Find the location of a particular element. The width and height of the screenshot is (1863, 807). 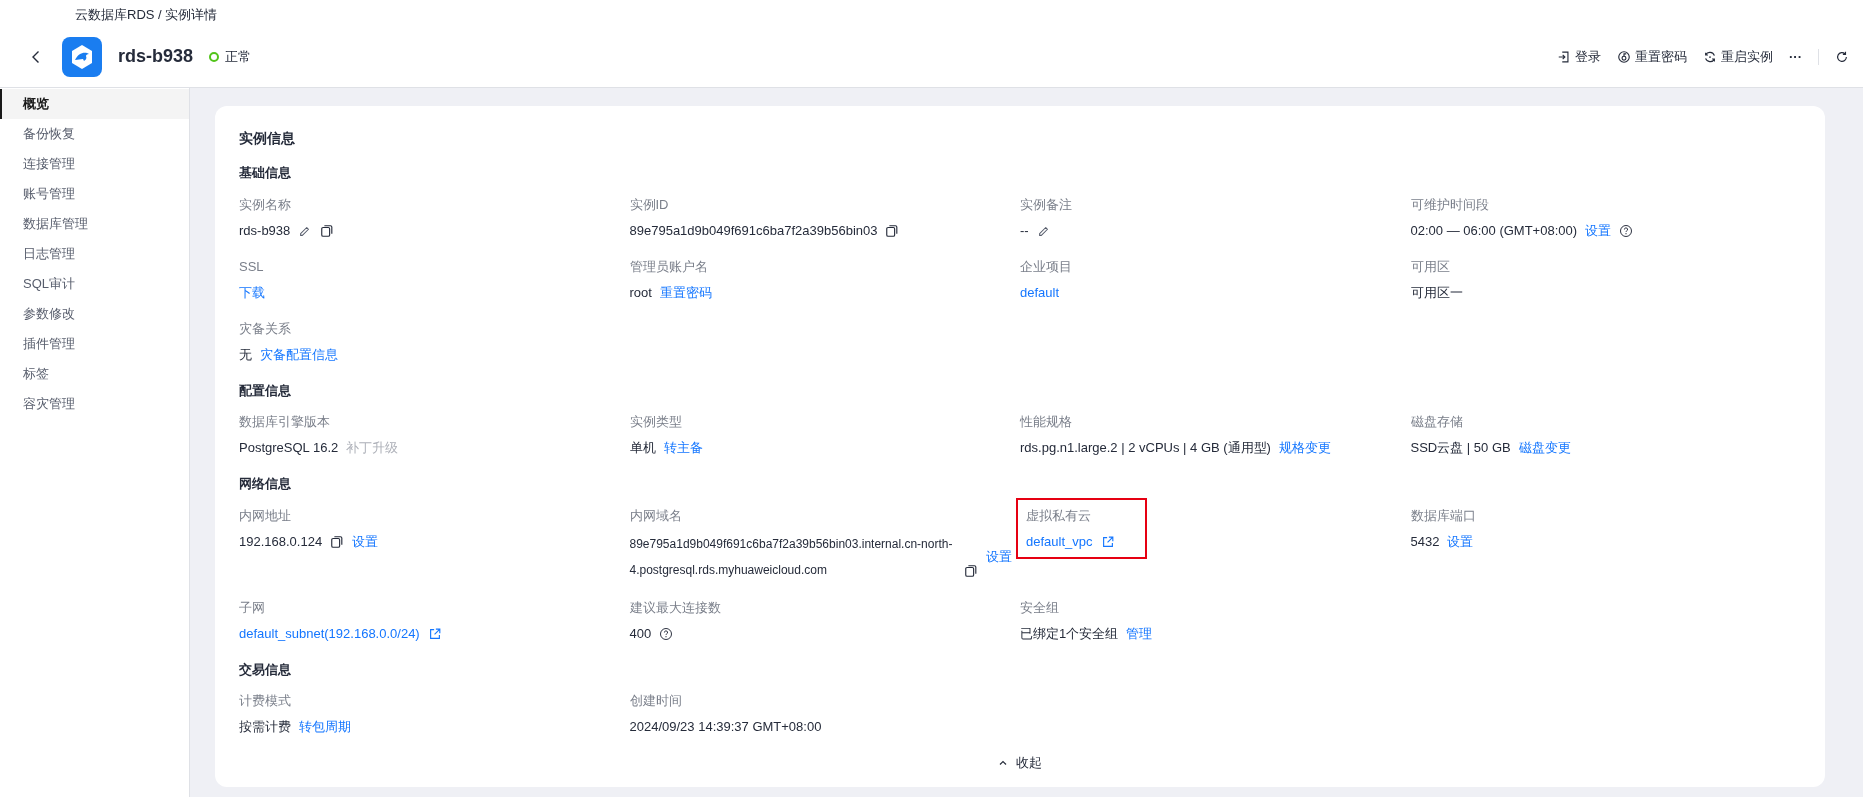

sidebar-item: SQL审计 is located at coordinates (94, 284).